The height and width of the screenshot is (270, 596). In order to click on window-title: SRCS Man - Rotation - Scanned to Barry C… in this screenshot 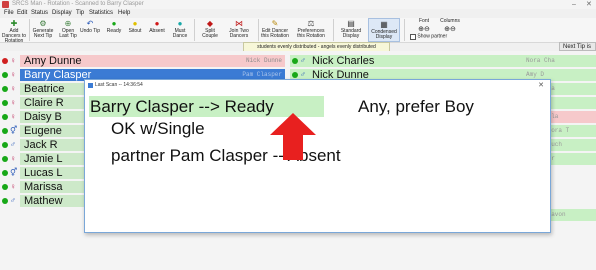, I will do `click(78, 4)`.